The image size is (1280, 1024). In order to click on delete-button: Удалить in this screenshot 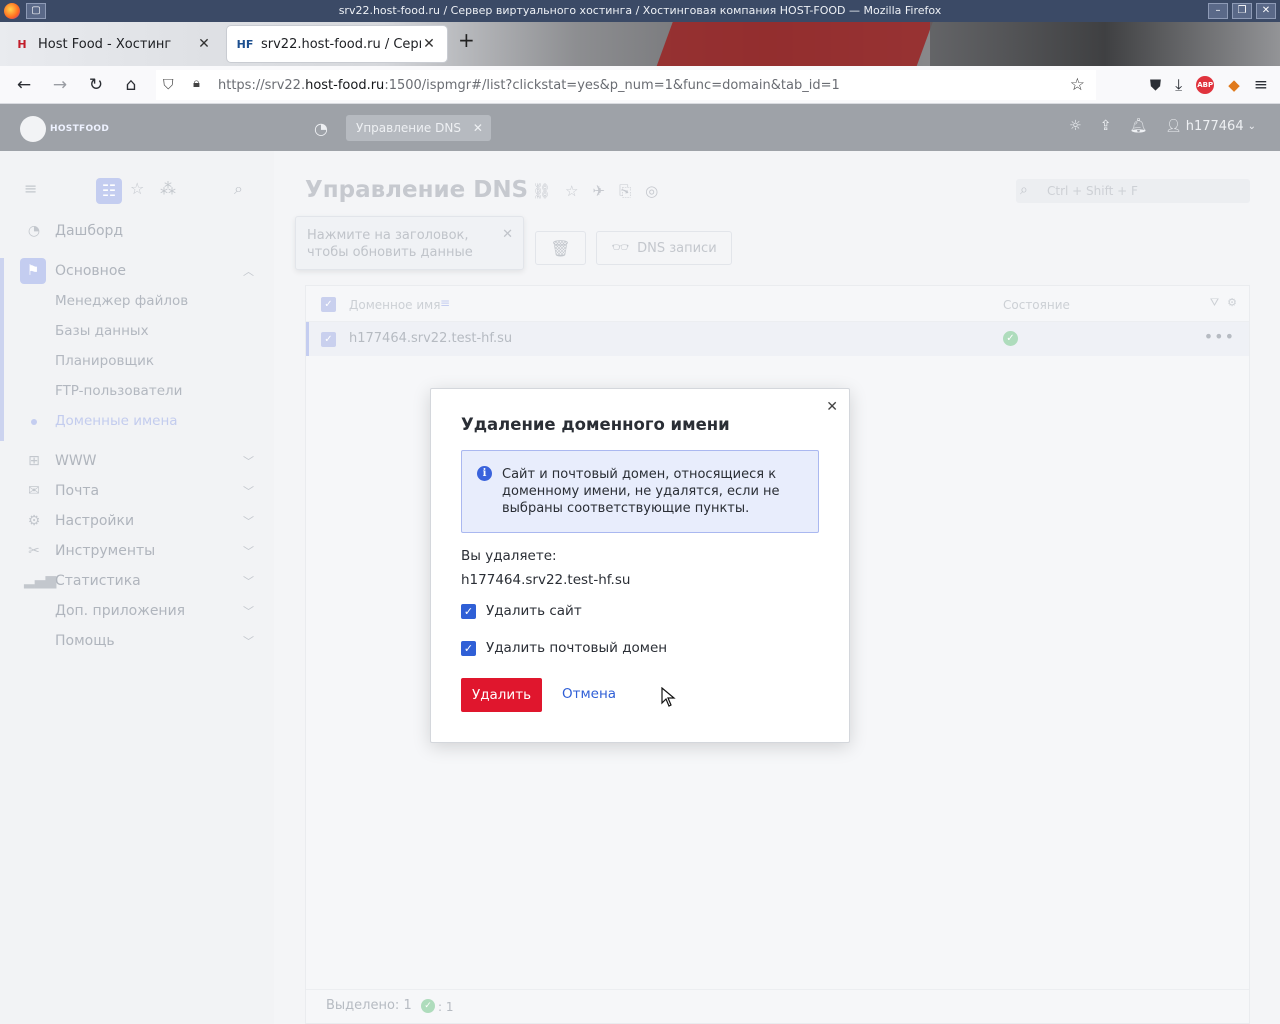, I will do `click(501, 695)`.